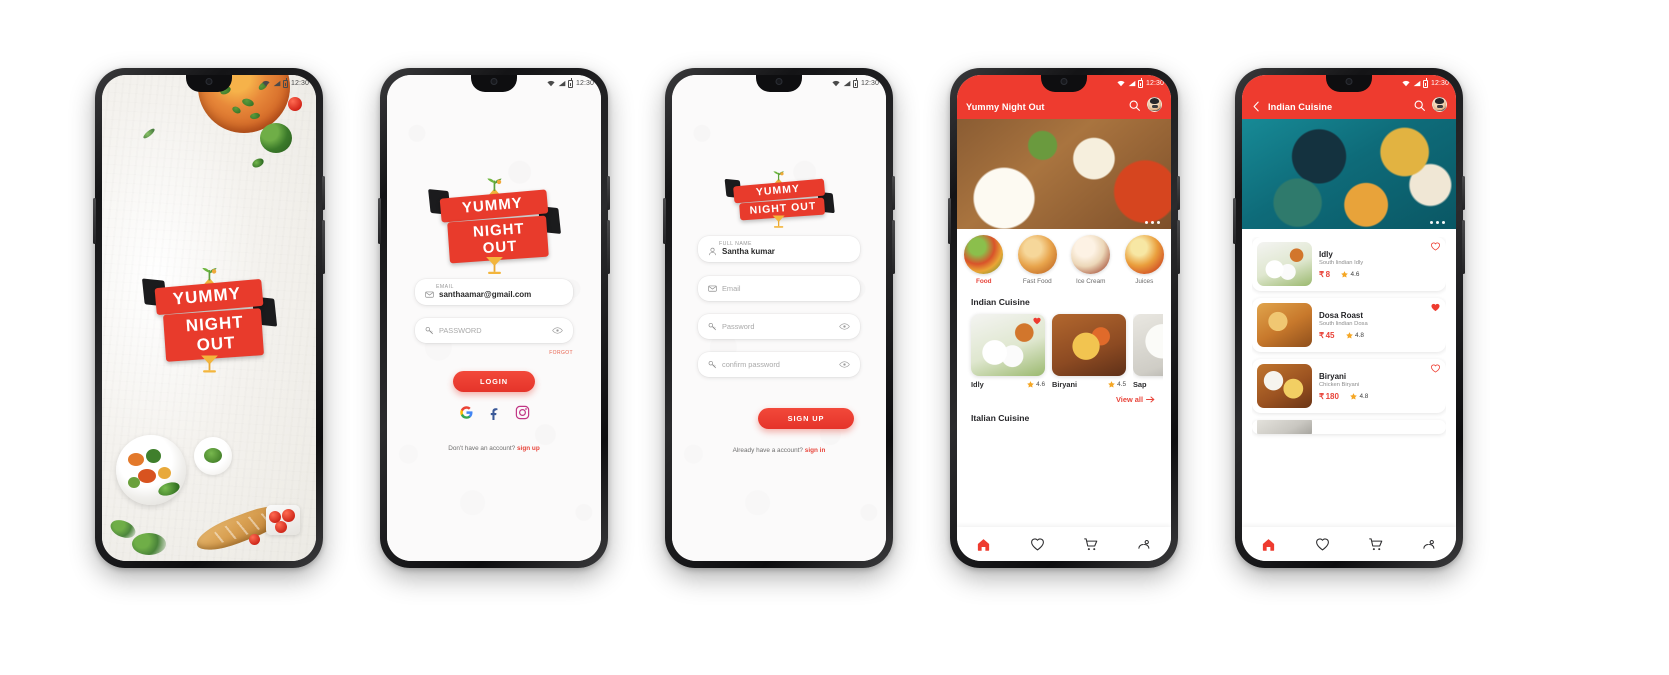  I want to click on category-fast-food: Fast Food, so click(1037, 260).